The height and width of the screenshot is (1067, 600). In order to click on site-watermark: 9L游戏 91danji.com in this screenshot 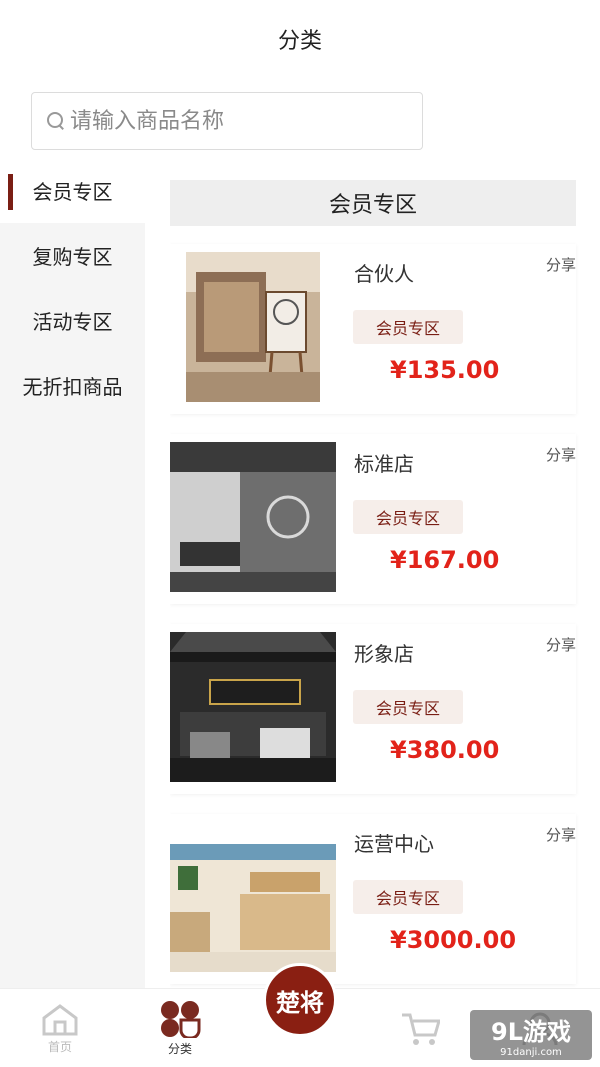, I will do `click(531, 1035)`.